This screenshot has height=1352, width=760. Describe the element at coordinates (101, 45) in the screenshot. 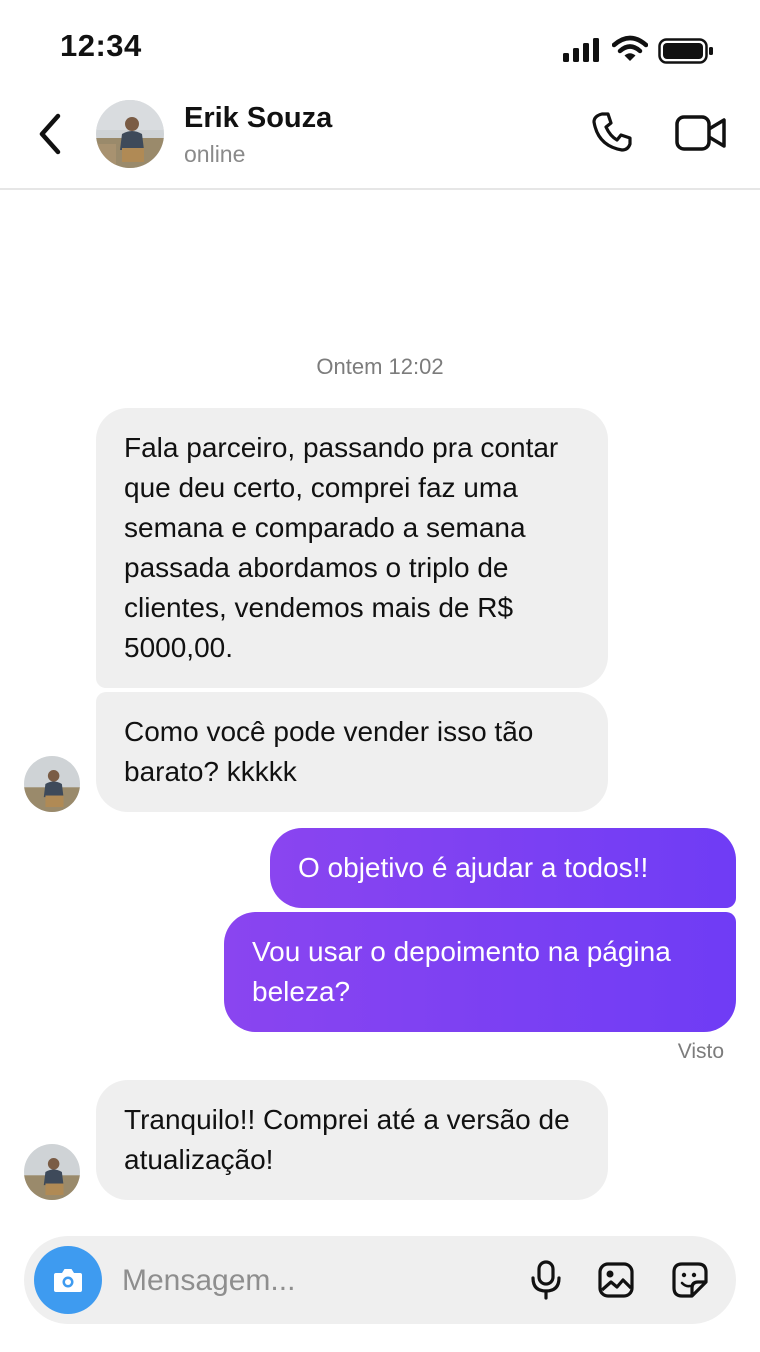

I see `status-time: 12:34` at that location.